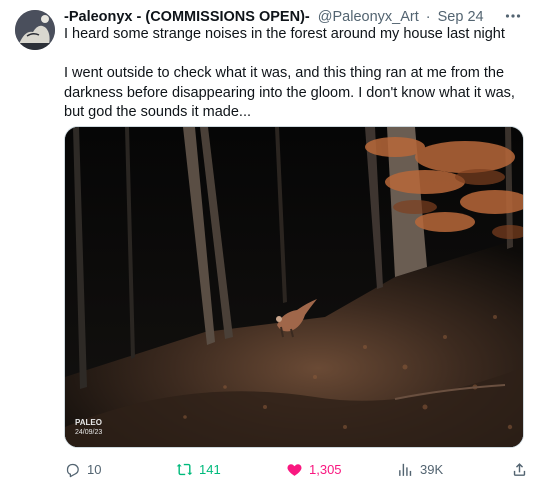  What do you see at coordinates (198, 469) in the screenshot?
I see `retweet-button: 141` at bounding box center [198, 469].